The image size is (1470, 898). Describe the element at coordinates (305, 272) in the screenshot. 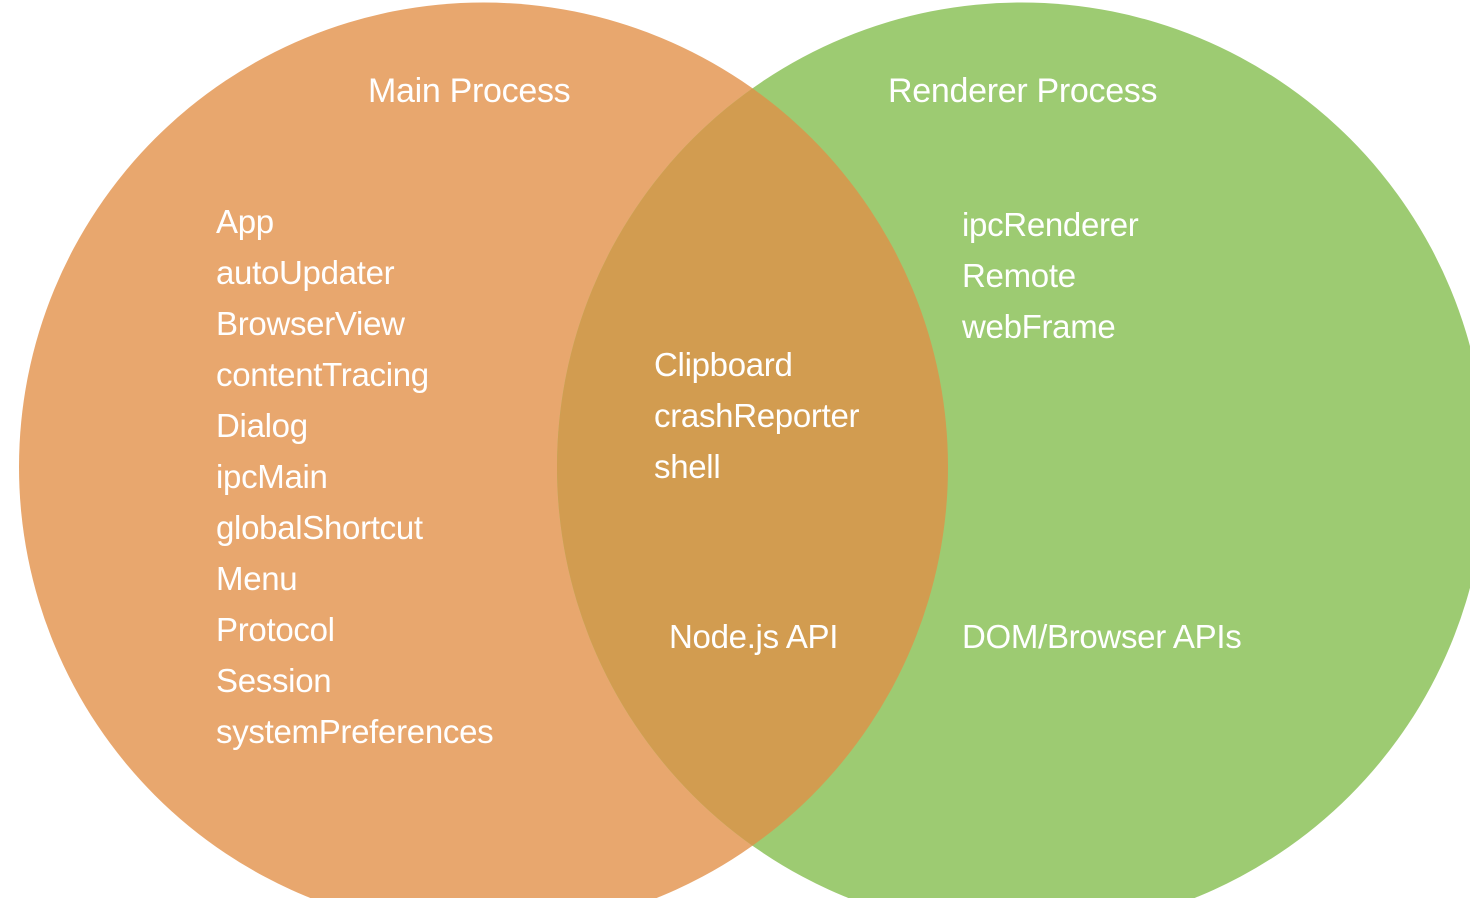

I see `module-item: autoUpdater` at that location.